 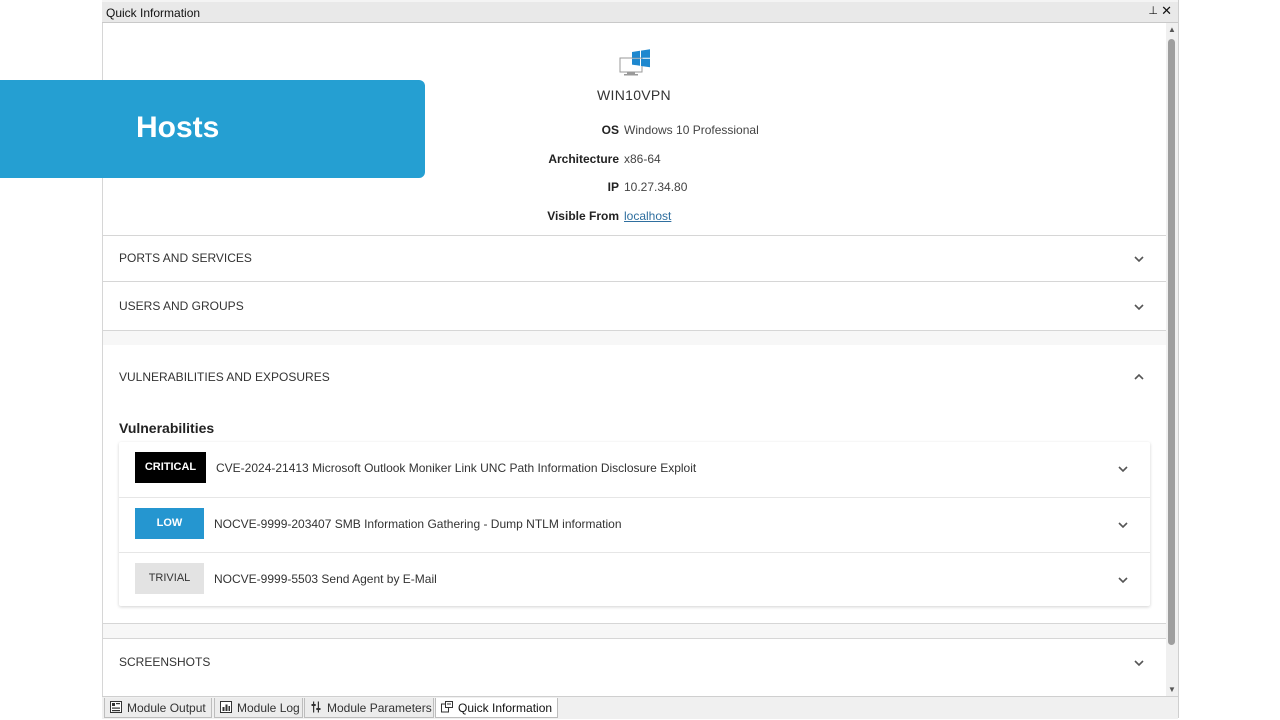 What do you see at coordinates (656, 187) in the screenshot?
I see `ip-value: 10.27.34.80` at bounding box center [656, 187].